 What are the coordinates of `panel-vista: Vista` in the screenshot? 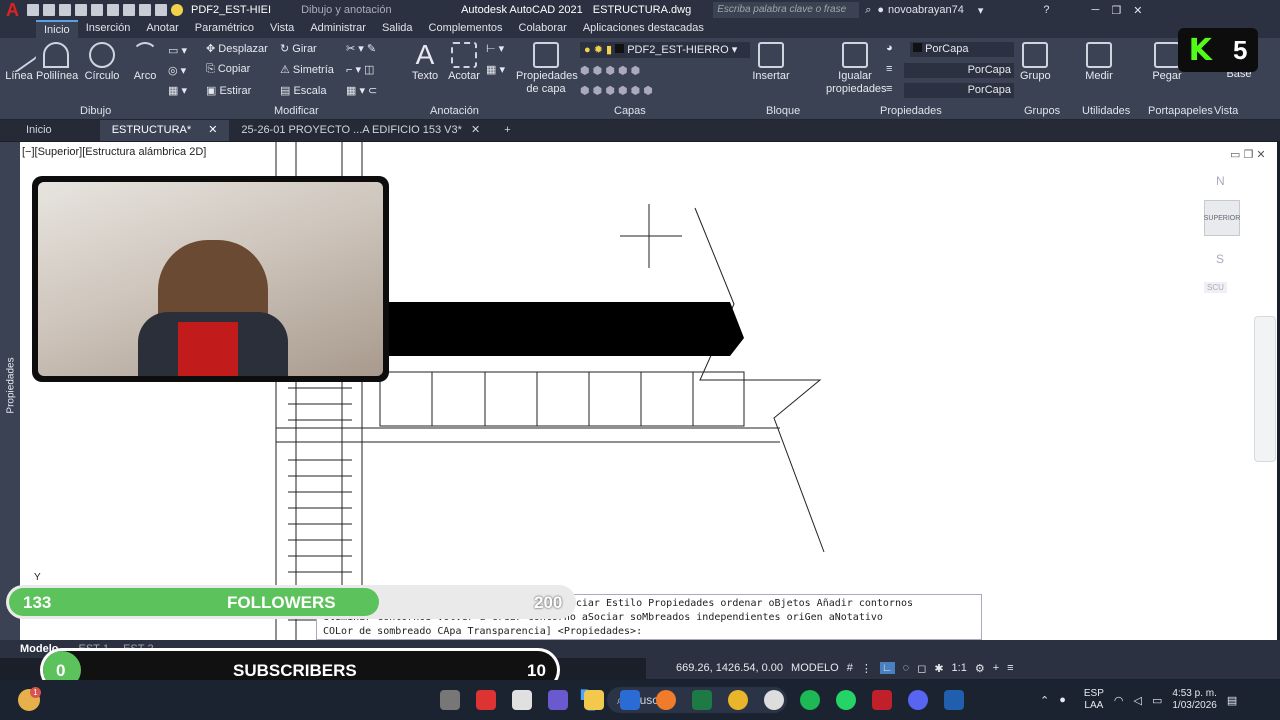 It's located at (1226, 111).